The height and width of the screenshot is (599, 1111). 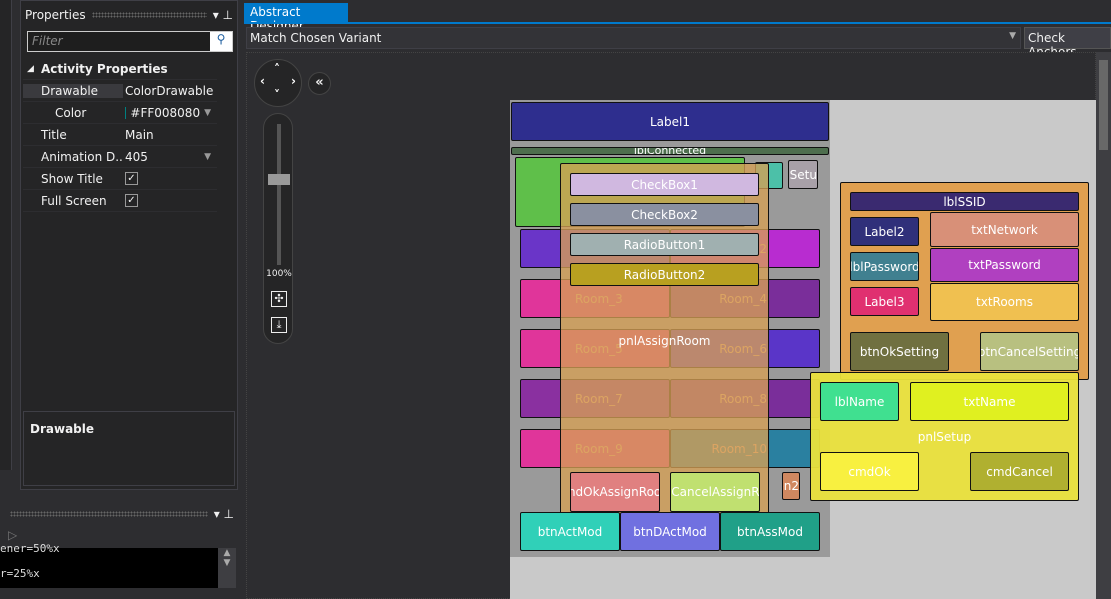 What do you see at coordinates (633, 38) in the screenshot?
I see `variant-dropdown: Match Chosen Variant ▼` at bounding box center [633, 38].